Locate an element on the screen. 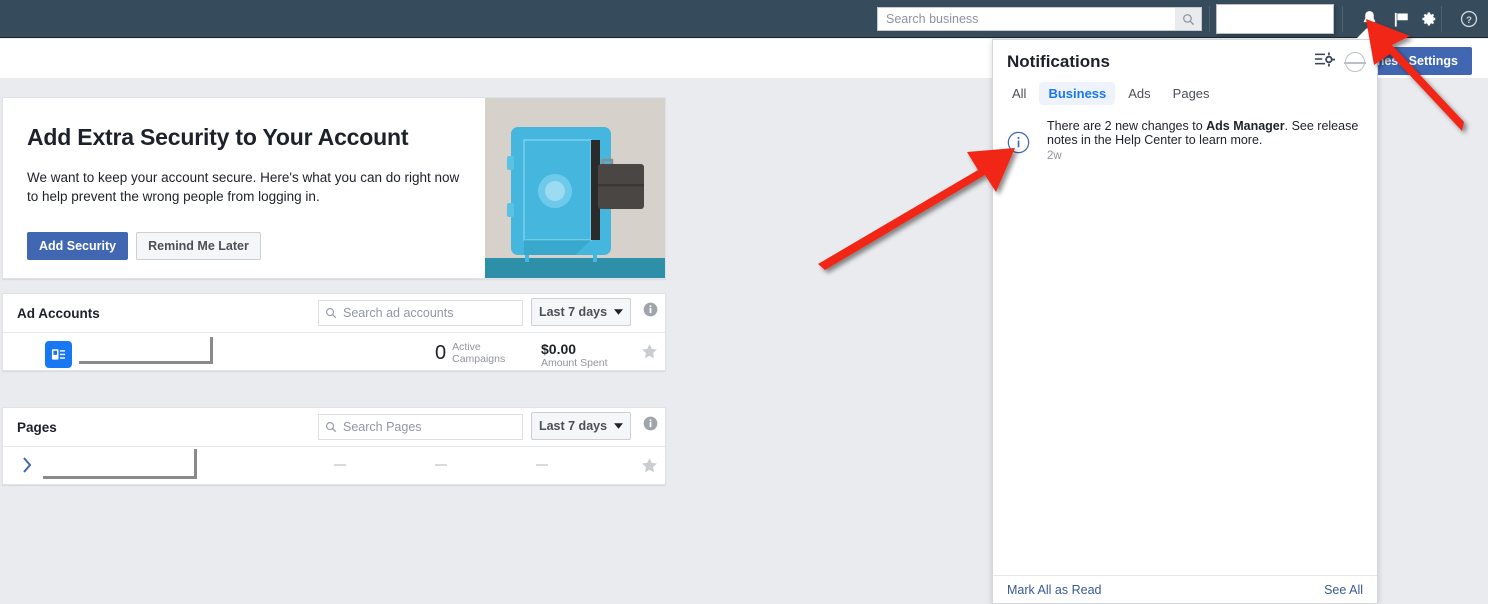 This screenshot has width=1488, height=604. see-all-link: See All is located at coordinates (1343, 590).